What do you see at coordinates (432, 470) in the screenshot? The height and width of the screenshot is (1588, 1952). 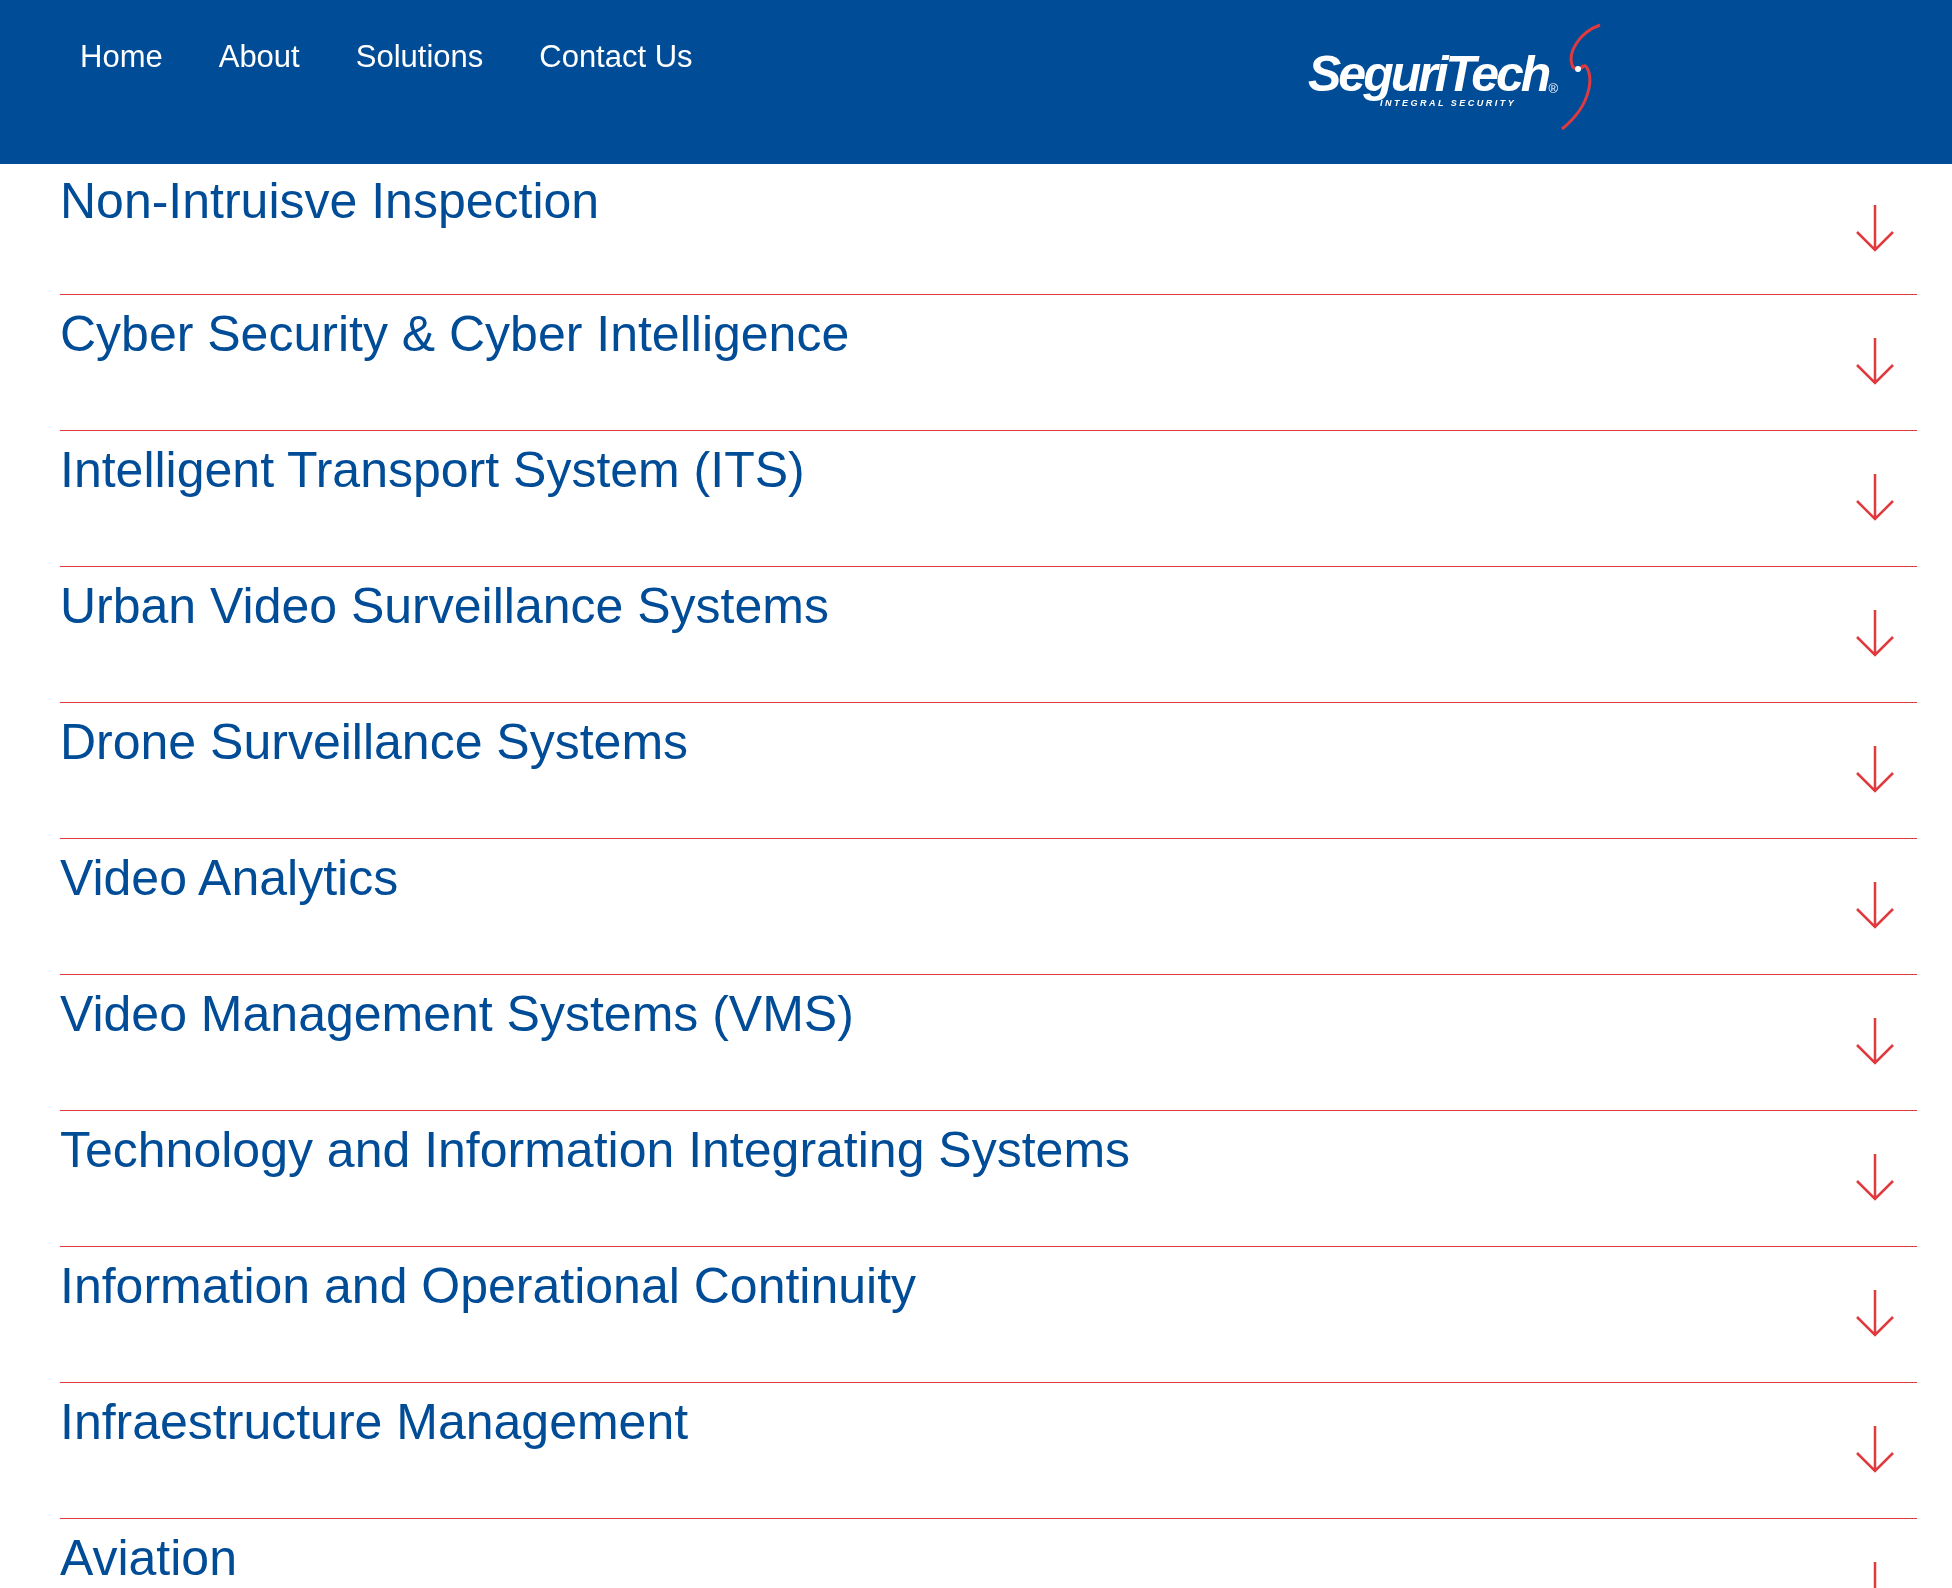 I see `accordion-title: Intelligent Transport System (ITS)` at bounding box center [432, 470].